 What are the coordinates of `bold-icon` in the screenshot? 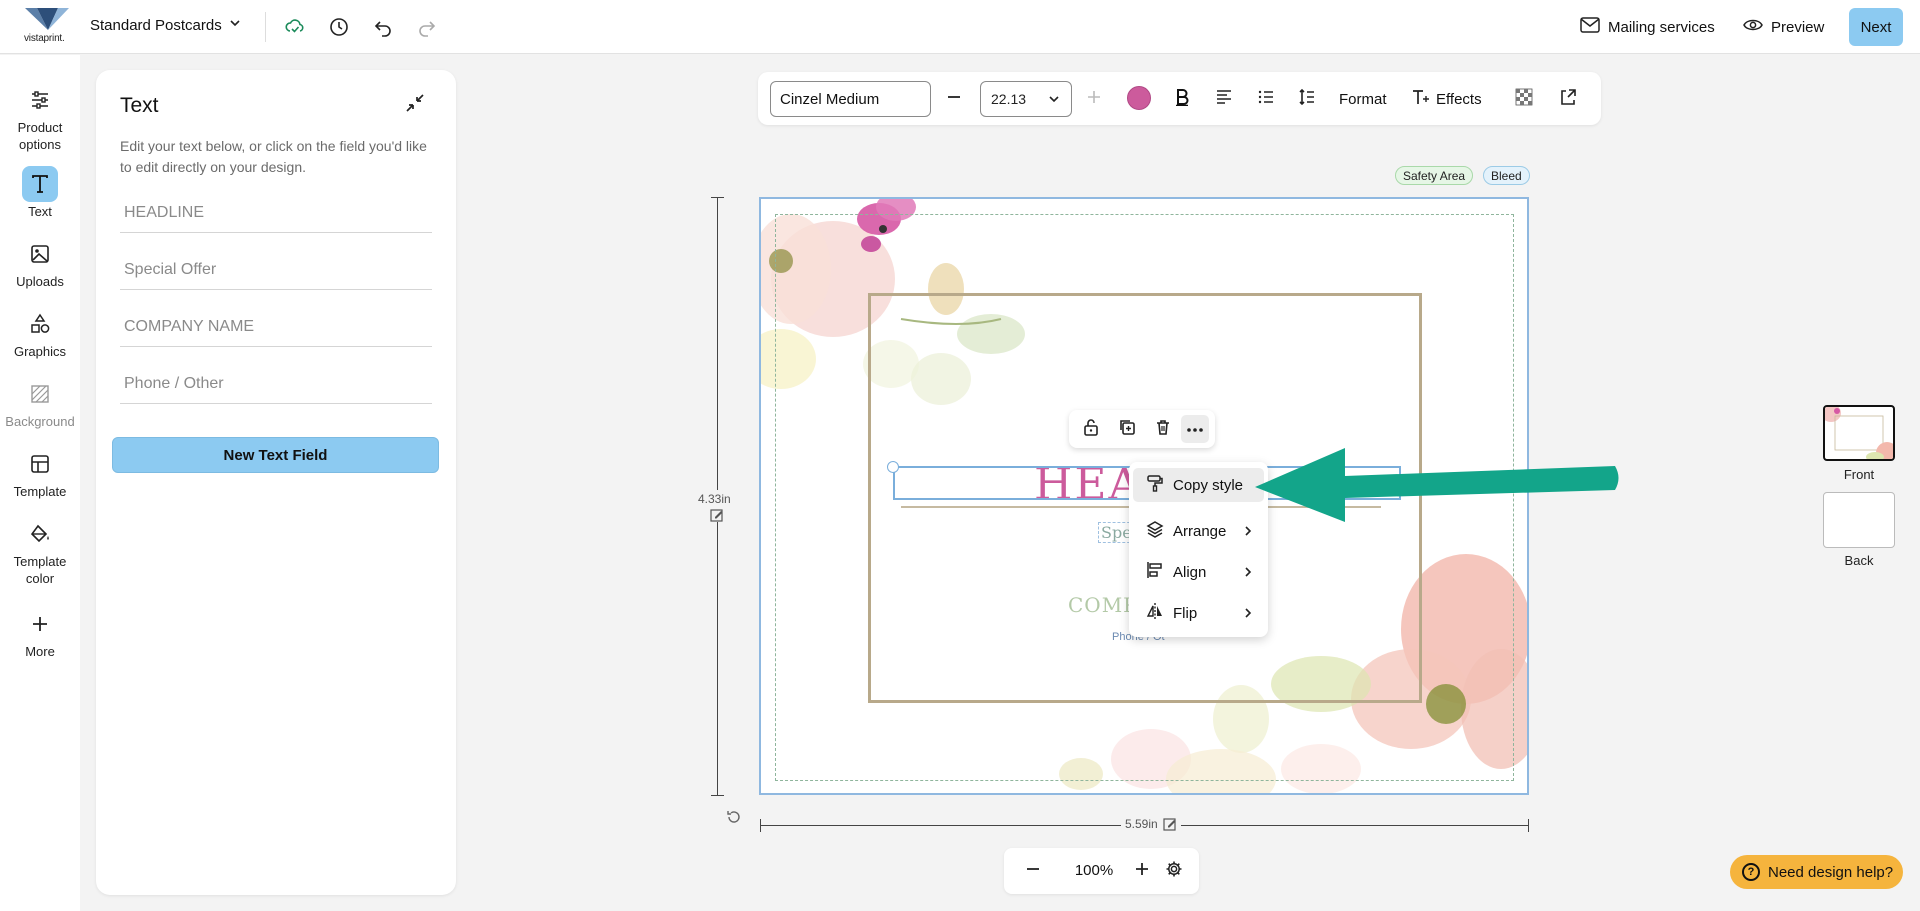 It's located at (1182, 99).